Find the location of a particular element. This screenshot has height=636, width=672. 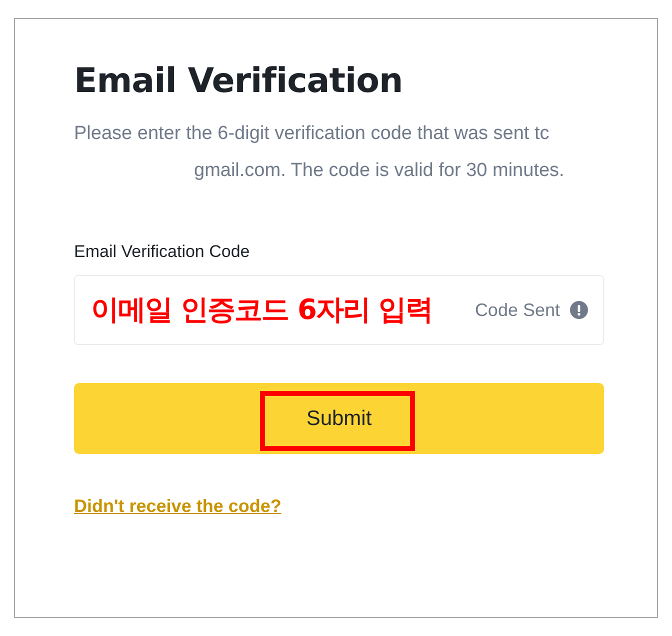

resend-link: Didn't receive the code? is located at coordinates (178, 506).